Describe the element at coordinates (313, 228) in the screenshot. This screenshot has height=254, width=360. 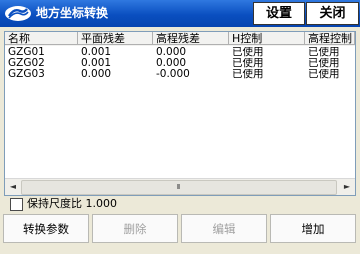
I see `add-button: 增加` at that location.